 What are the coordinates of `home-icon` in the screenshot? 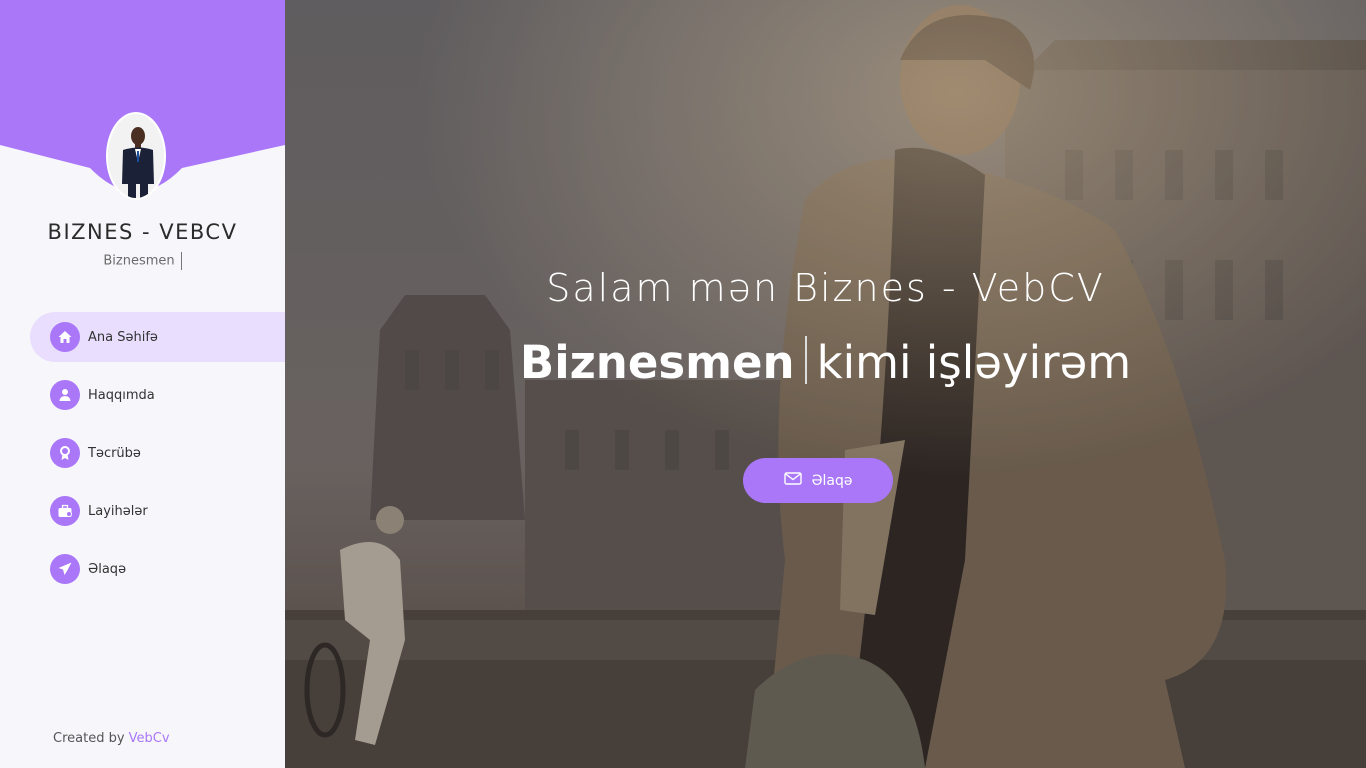 It's located at (65, 337).